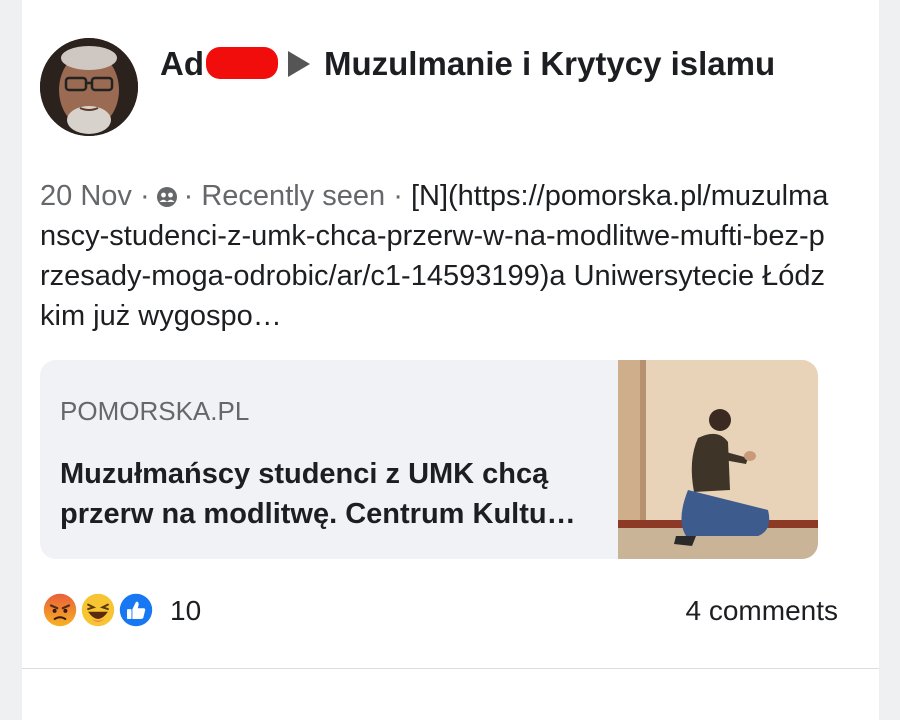  Describe the element at coordinates (242, 63) in the screenshot. I see `redaction-mark` at that location.